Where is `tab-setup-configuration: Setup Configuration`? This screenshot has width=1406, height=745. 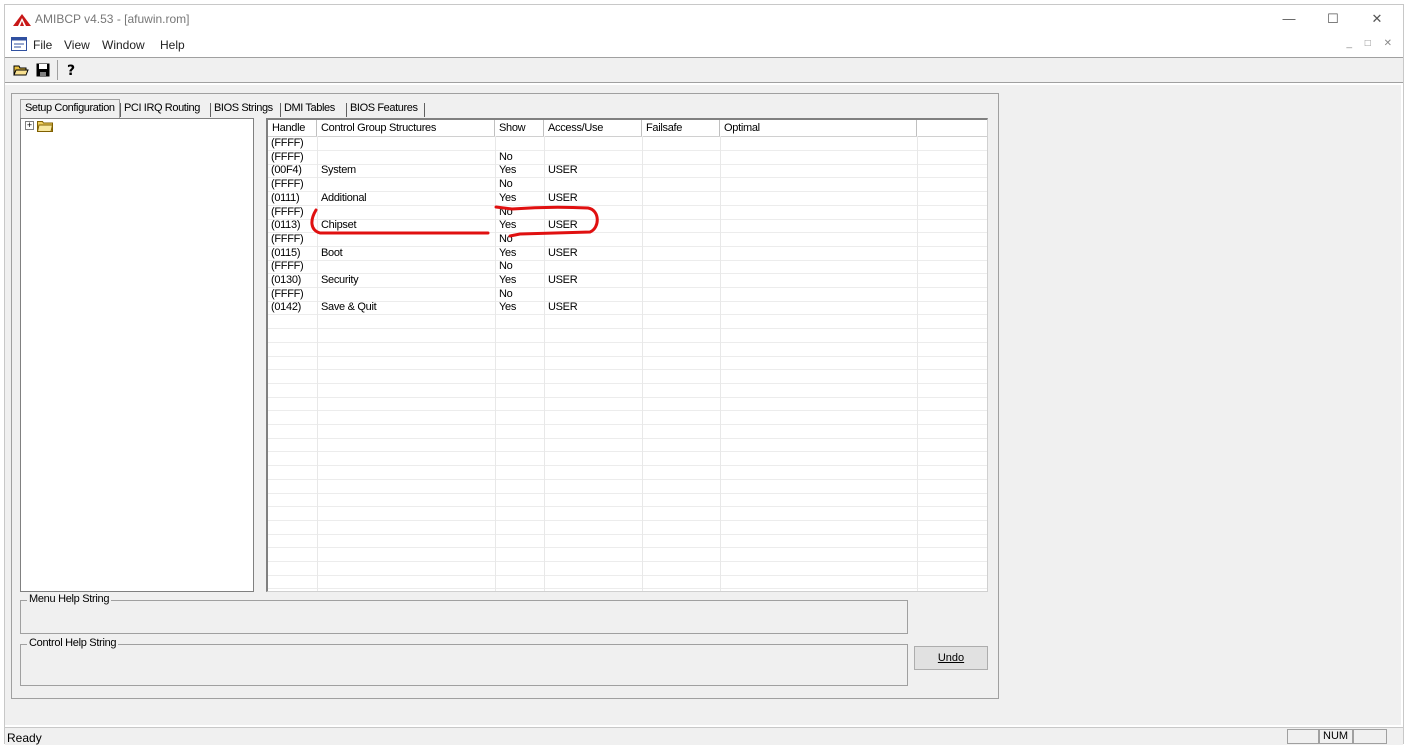 tab-setup-configuration: Setup Configuration is located at coordinates (70, 108).